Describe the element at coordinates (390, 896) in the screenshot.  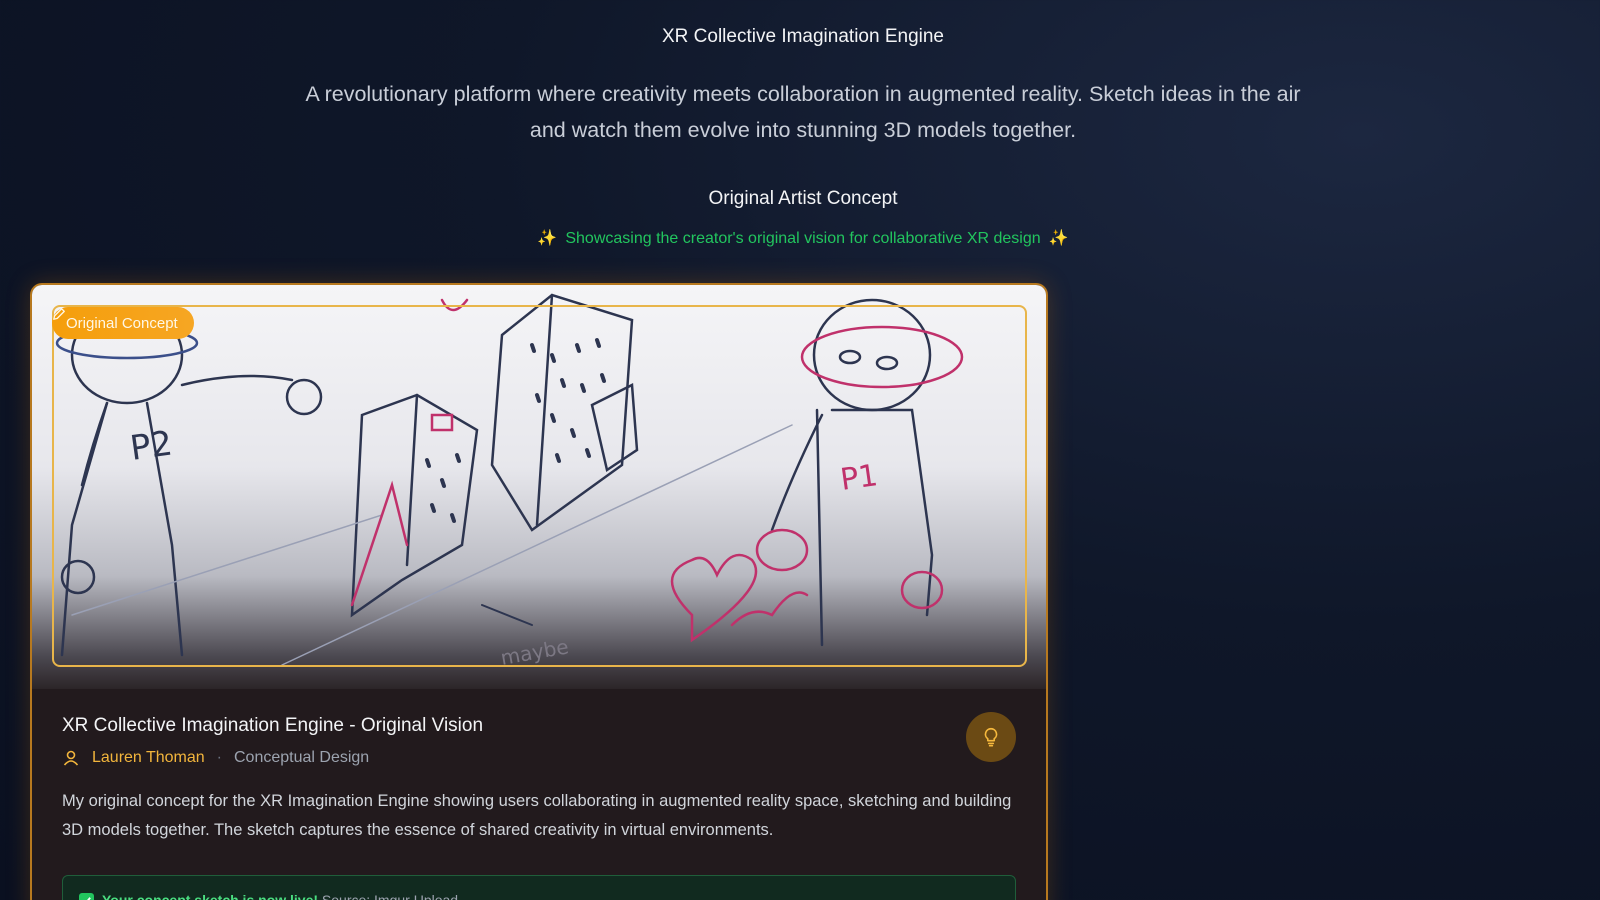
I see `notice-source: Source: Imgur Upload` at that location.